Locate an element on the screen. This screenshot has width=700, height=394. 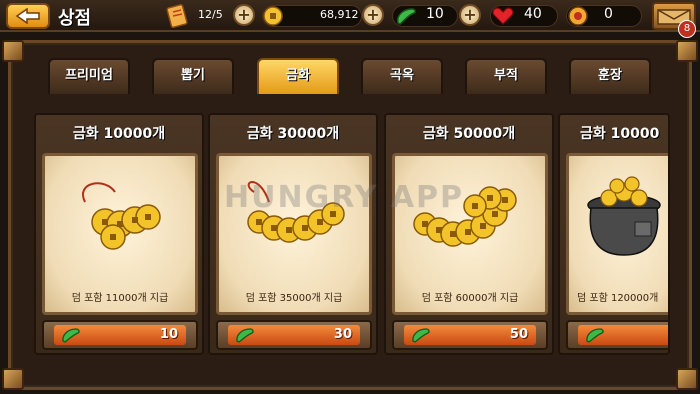
gold-coin-icon is located at coordinates (273, 16).